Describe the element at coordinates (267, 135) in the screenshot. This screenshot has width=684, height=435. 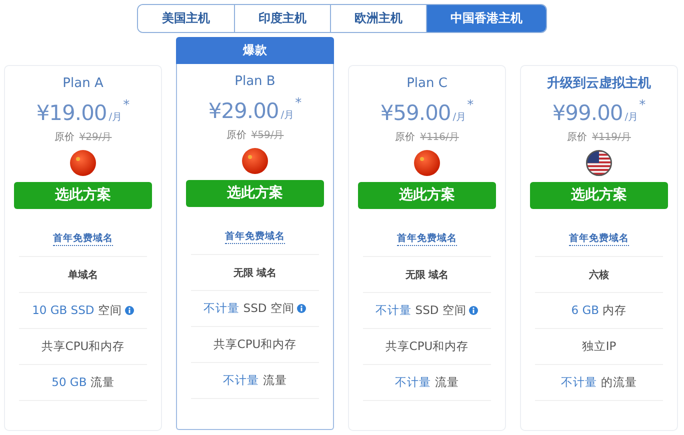
I see `original-price: ¥59/月` at that location.